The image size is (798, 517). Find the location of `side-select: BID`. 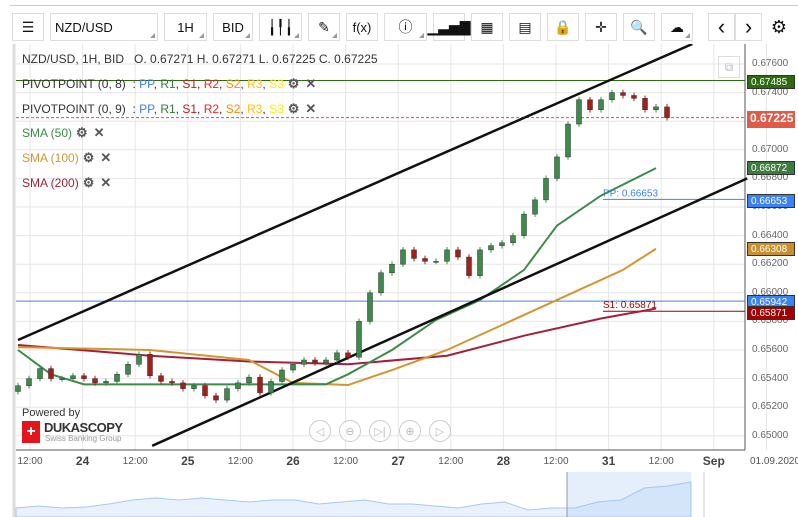

side-select: BID is located at coordinates (233, 27).